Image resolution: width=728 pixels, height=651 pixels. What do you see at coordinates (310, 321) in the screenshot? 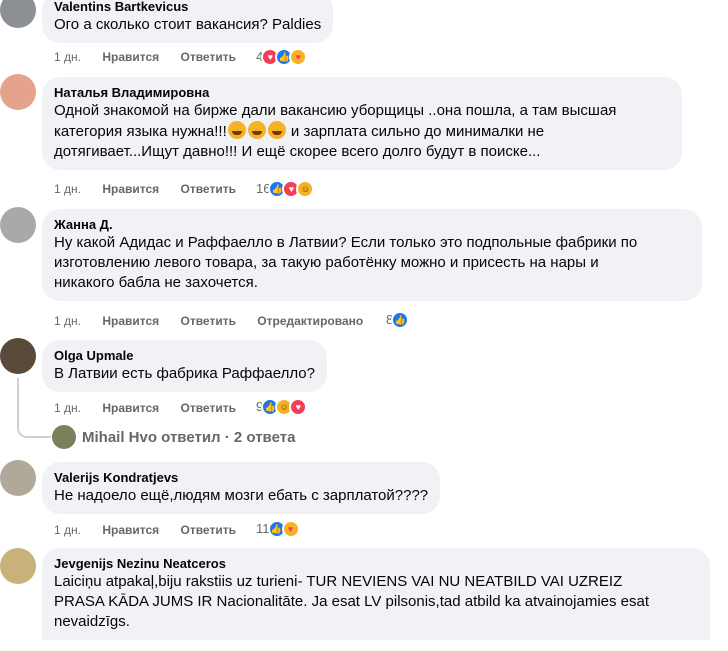
I see `edited-label: Отредактировано` at bounding box center [310, 321].